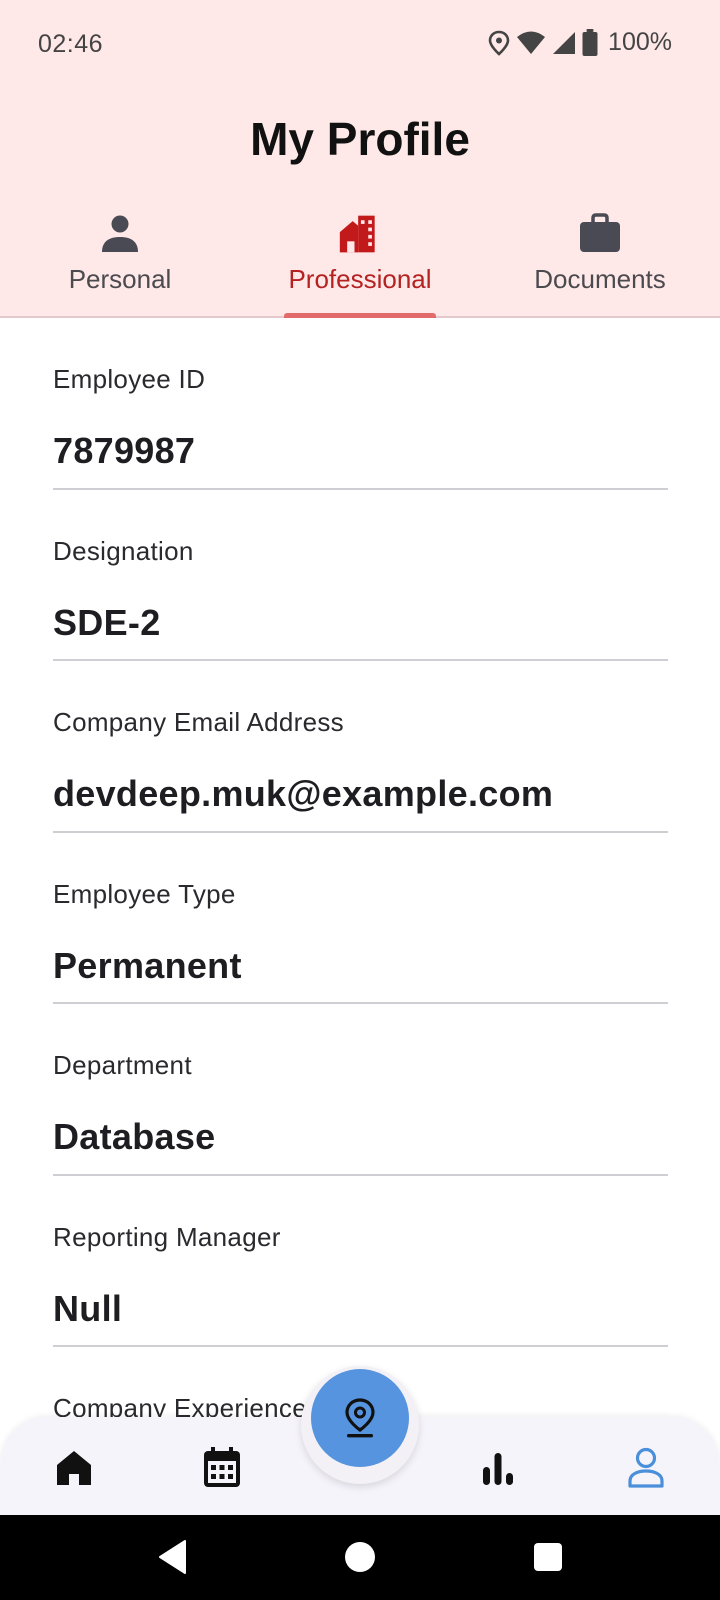 Image resolution: width=720 pixels, height=1600 pixels. I want to click on home-icon, so click(74, 1467).